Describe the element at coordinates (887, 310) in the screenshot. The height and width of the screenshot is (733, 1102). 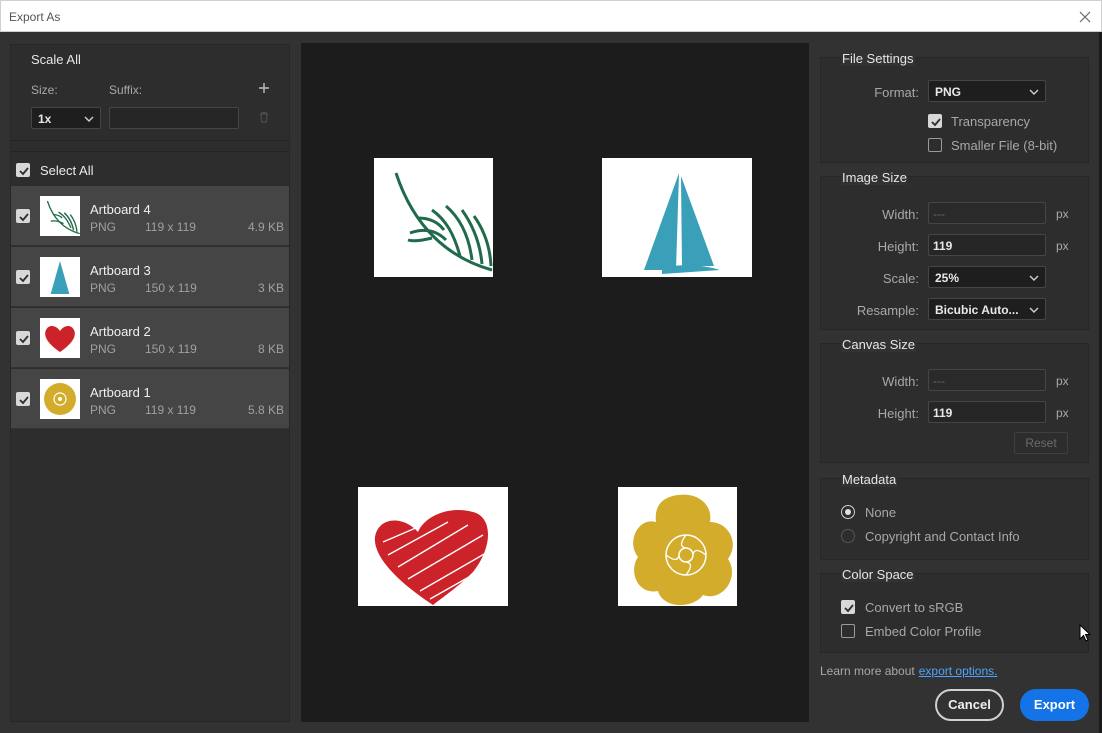
I see `resample-label: Resample:` at that location.